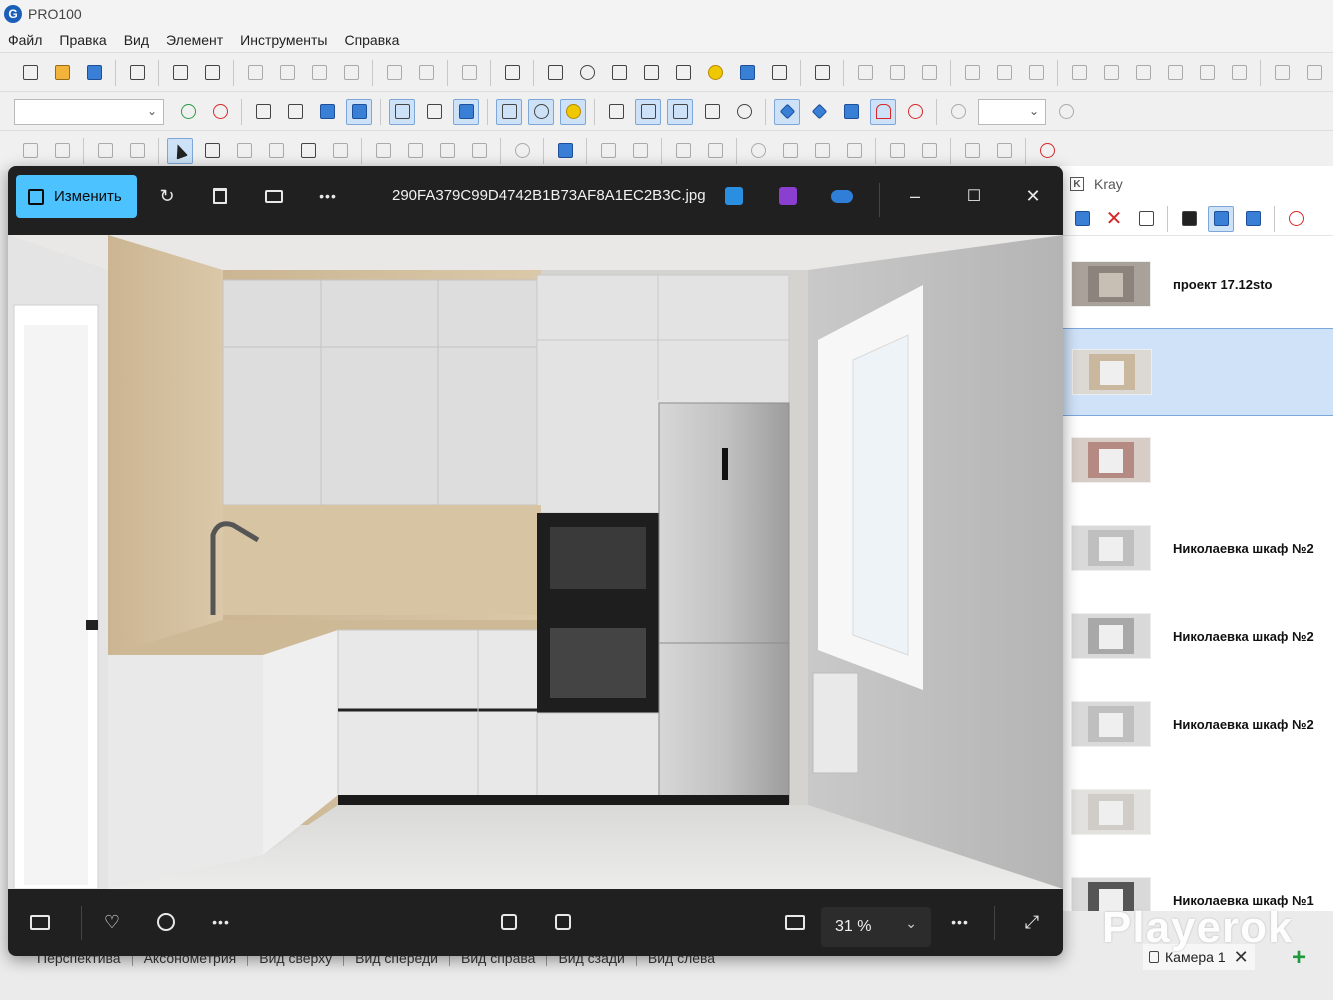 The width and height of the screenshot is (1333, 1000). I want to click on menu-element: Элемент, so click(194, 40).